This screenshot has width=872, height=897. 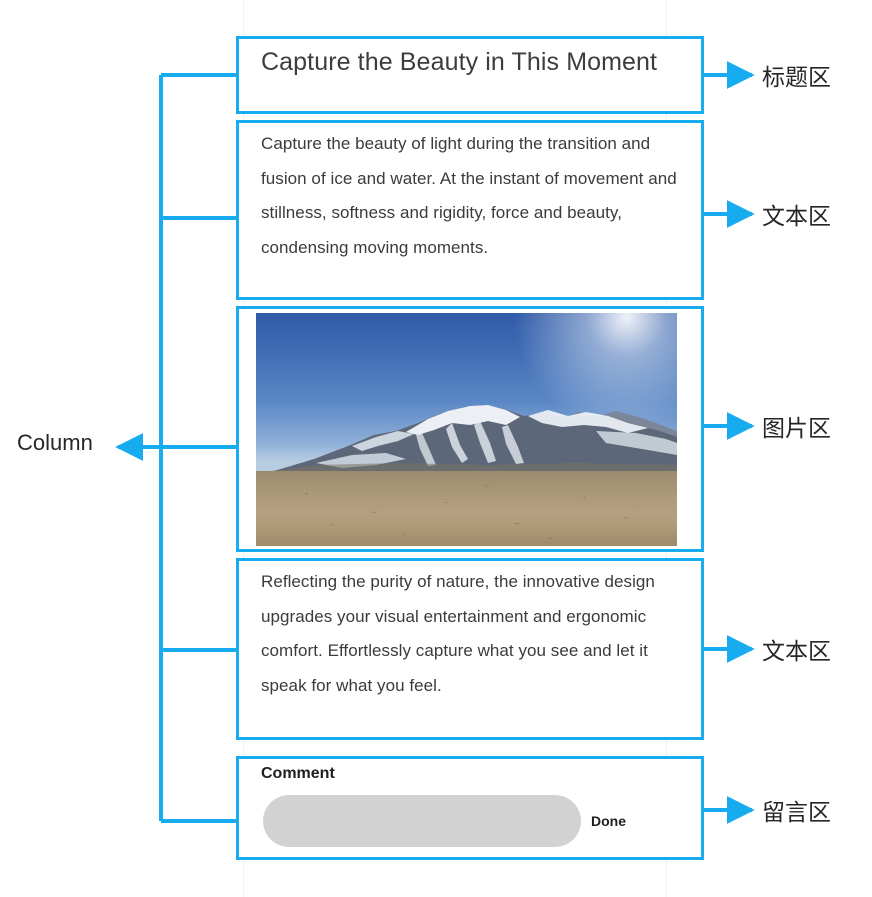 What do you see at coordinates (608, 821) in the screenshot?
I see `done-button: Done` at bounding box center [608, 821].